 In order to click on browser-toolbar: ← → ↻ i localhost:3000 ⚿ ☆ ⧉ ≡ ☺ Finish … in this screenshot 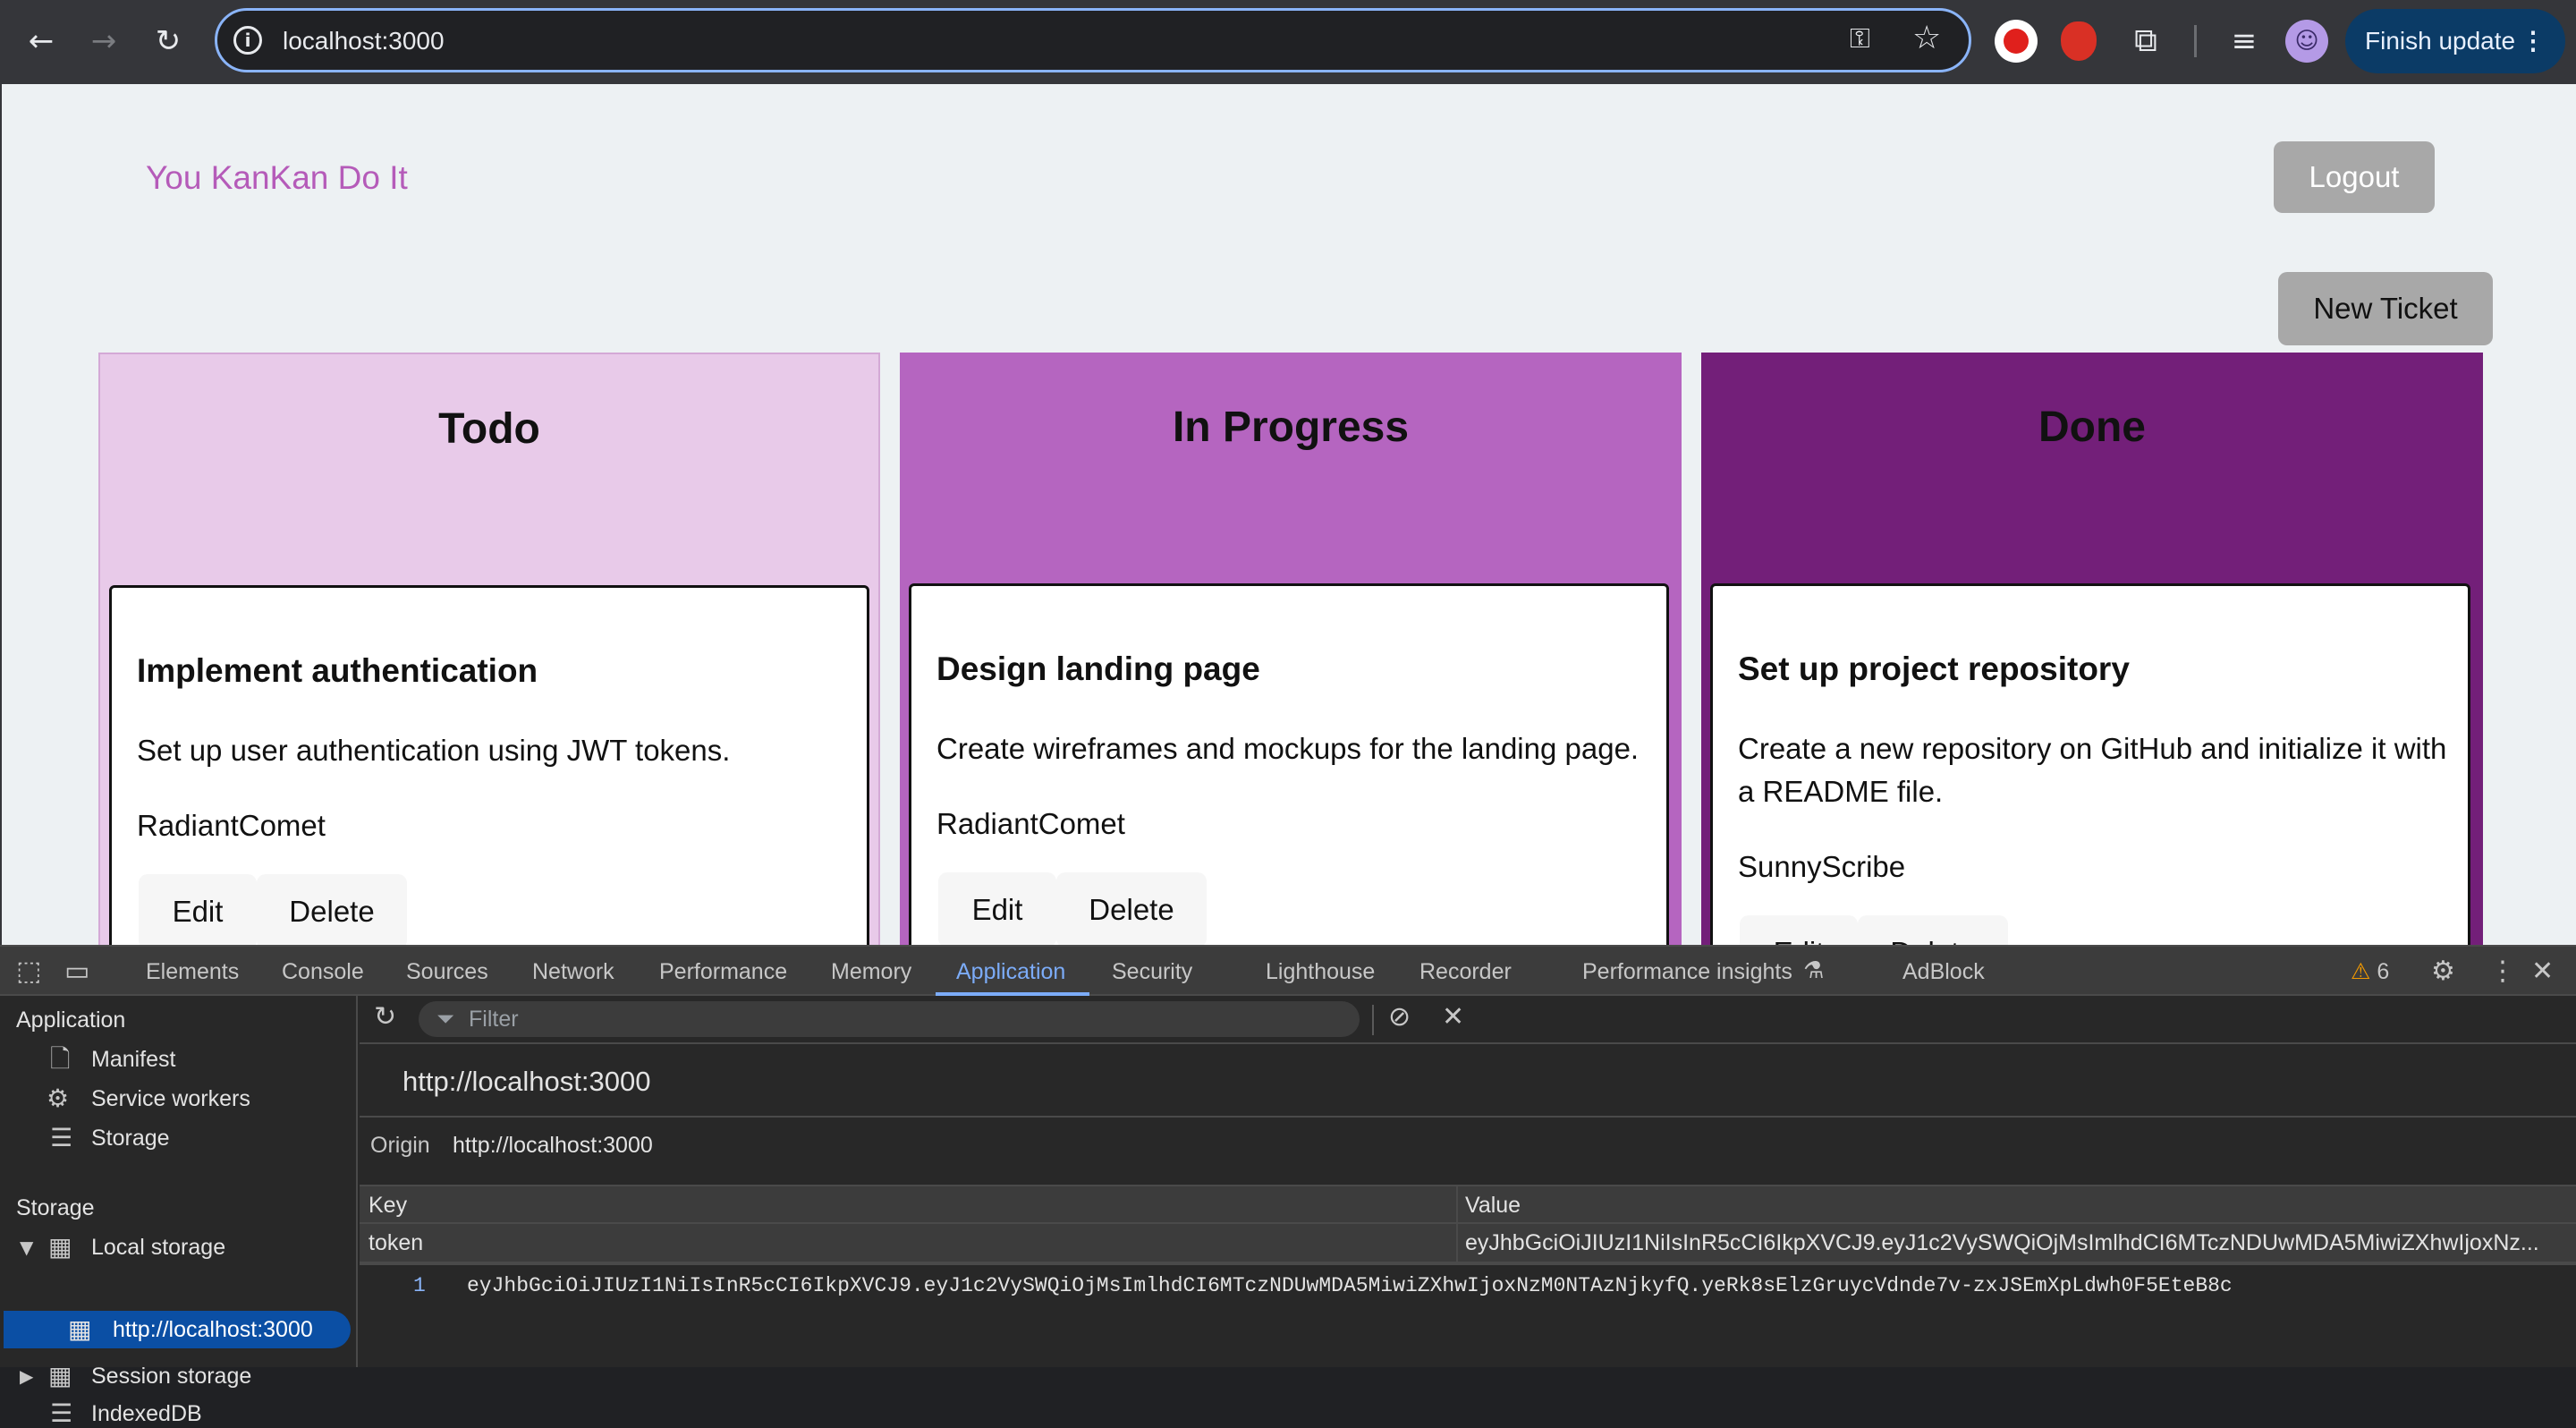, I will do `click(1288, 42)`.